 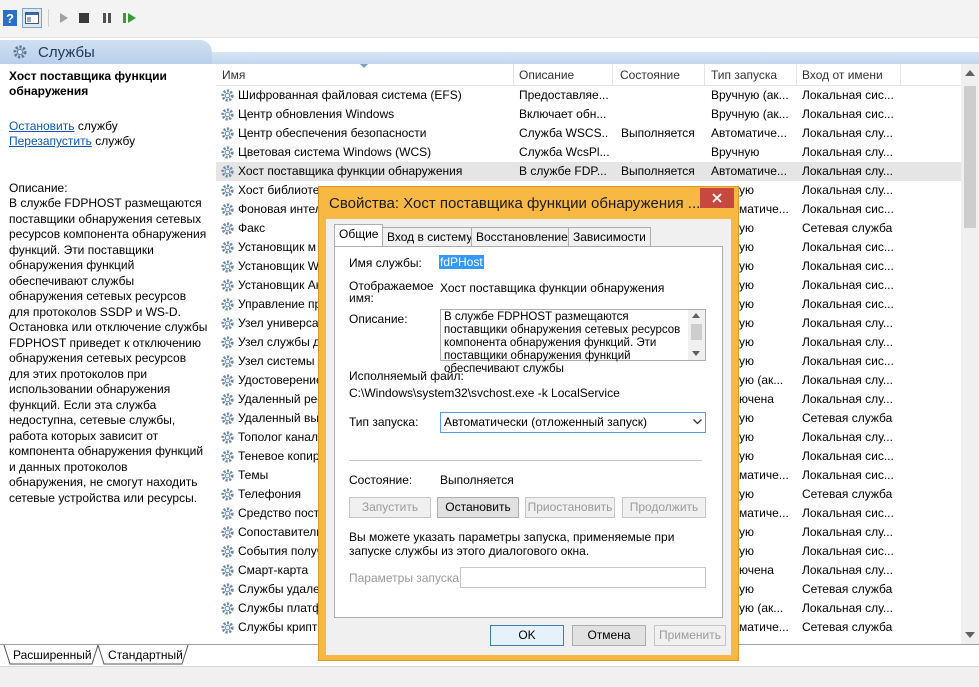 What do you see at coordinates (233, 75) in the screenshot?
I see `column-header-name: Имя` at bounding box center [233, 75].